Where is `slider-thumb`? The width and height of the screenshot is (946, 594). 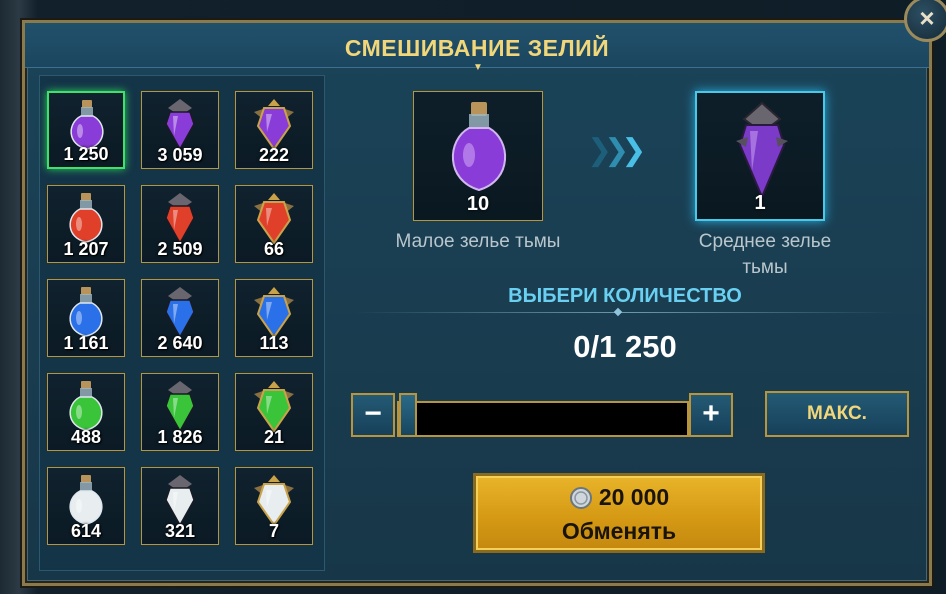 slider-thumb is located at coordinates (408, 415).